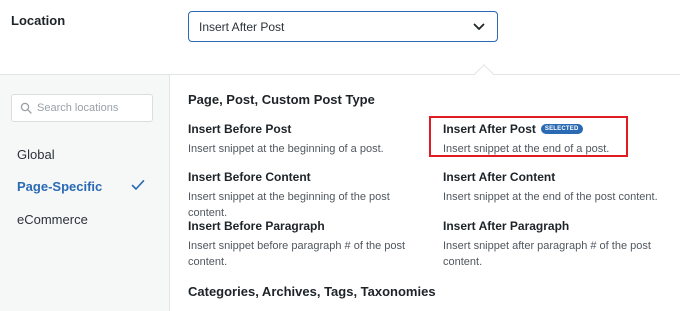 This screenshot has width=680, height=311. Describe the element at coordinates (138, 185) in the screenshot. I see `checkmark-icon` at that location.